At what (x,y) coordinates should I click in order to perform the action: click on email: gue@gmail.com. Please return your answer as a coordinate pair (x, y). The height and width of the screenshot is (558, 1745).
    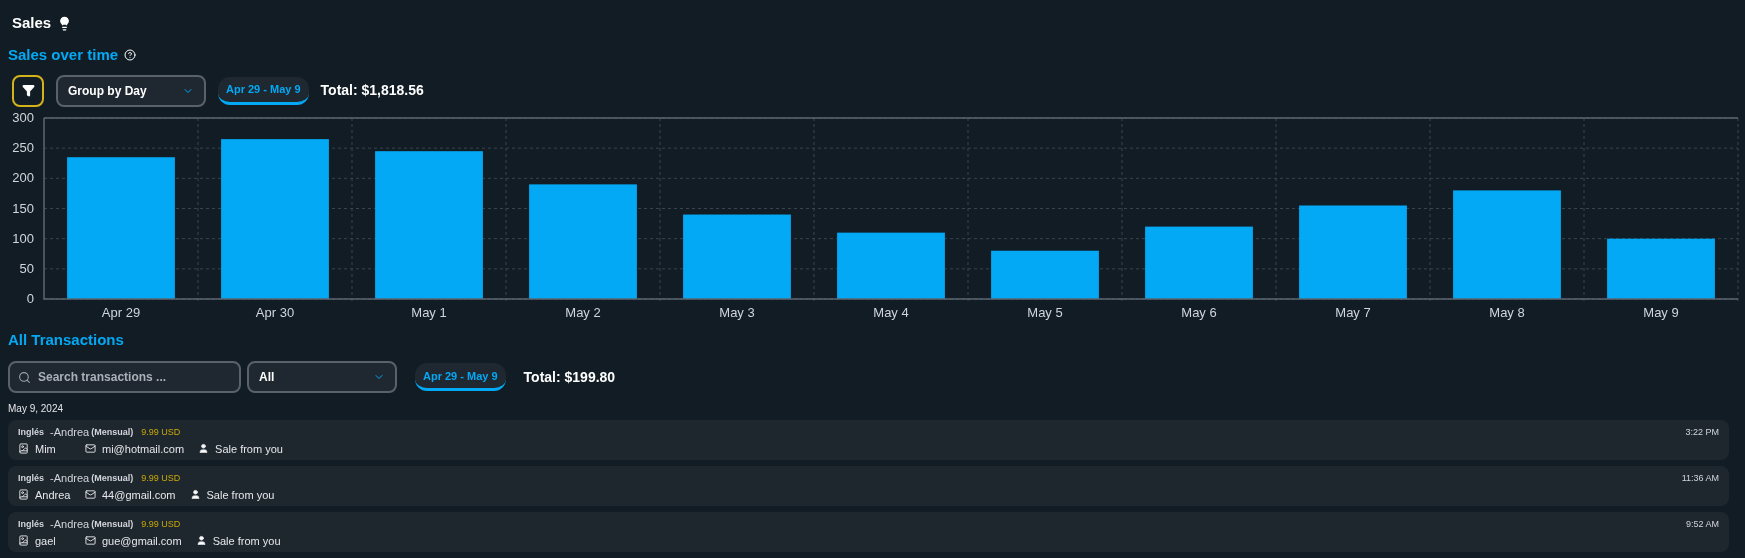
    Looking at the image, I should click on (142, 541).